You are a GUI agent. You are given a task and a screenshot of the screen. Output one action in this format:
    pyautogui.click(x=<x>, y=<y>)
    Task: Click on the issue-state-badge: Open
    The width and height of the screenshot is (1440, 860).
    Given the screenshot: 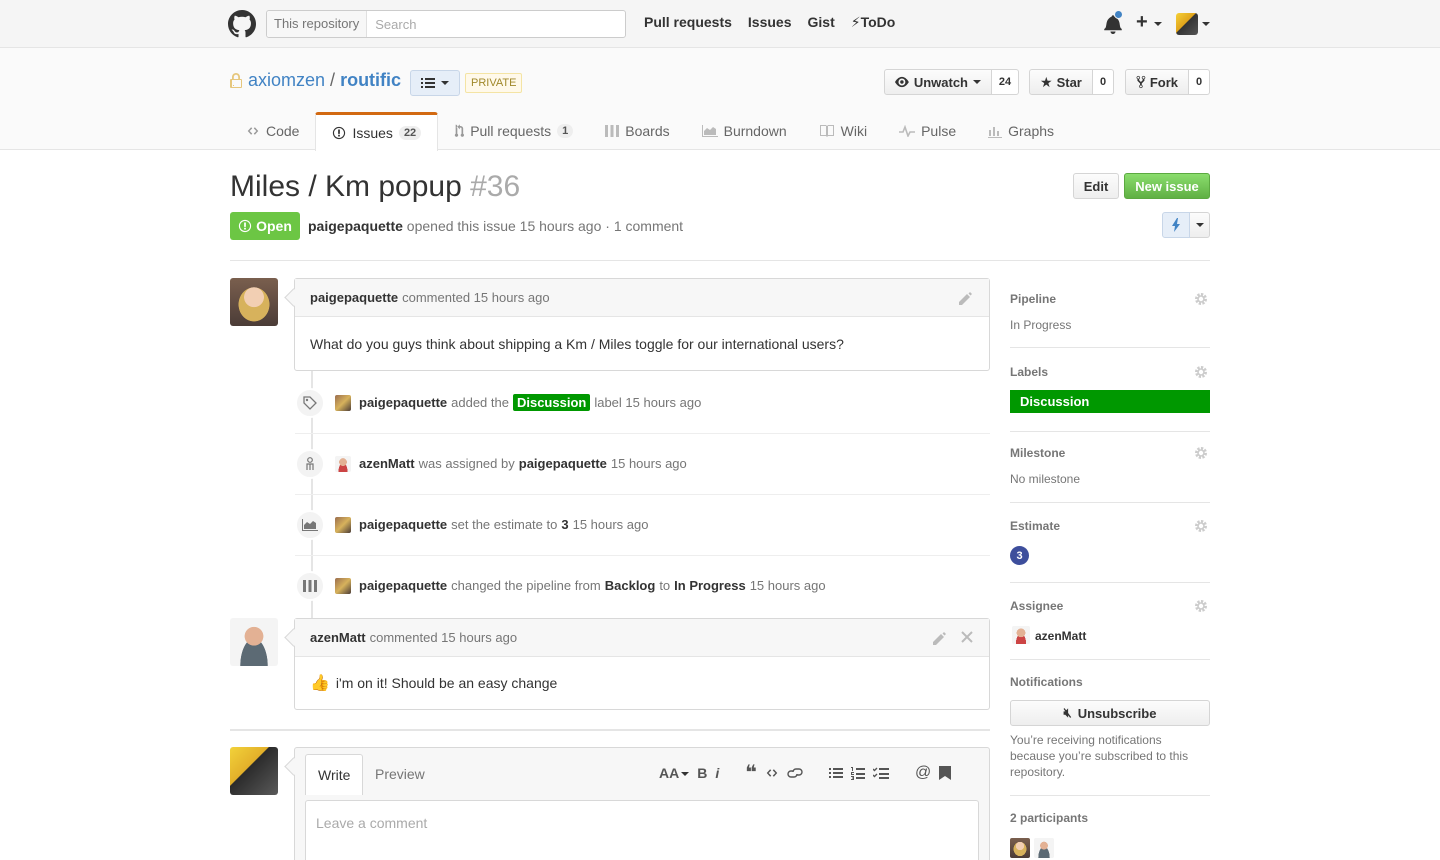 What is the action you would take?
    pyautogui.click(x=265, y=226)
    